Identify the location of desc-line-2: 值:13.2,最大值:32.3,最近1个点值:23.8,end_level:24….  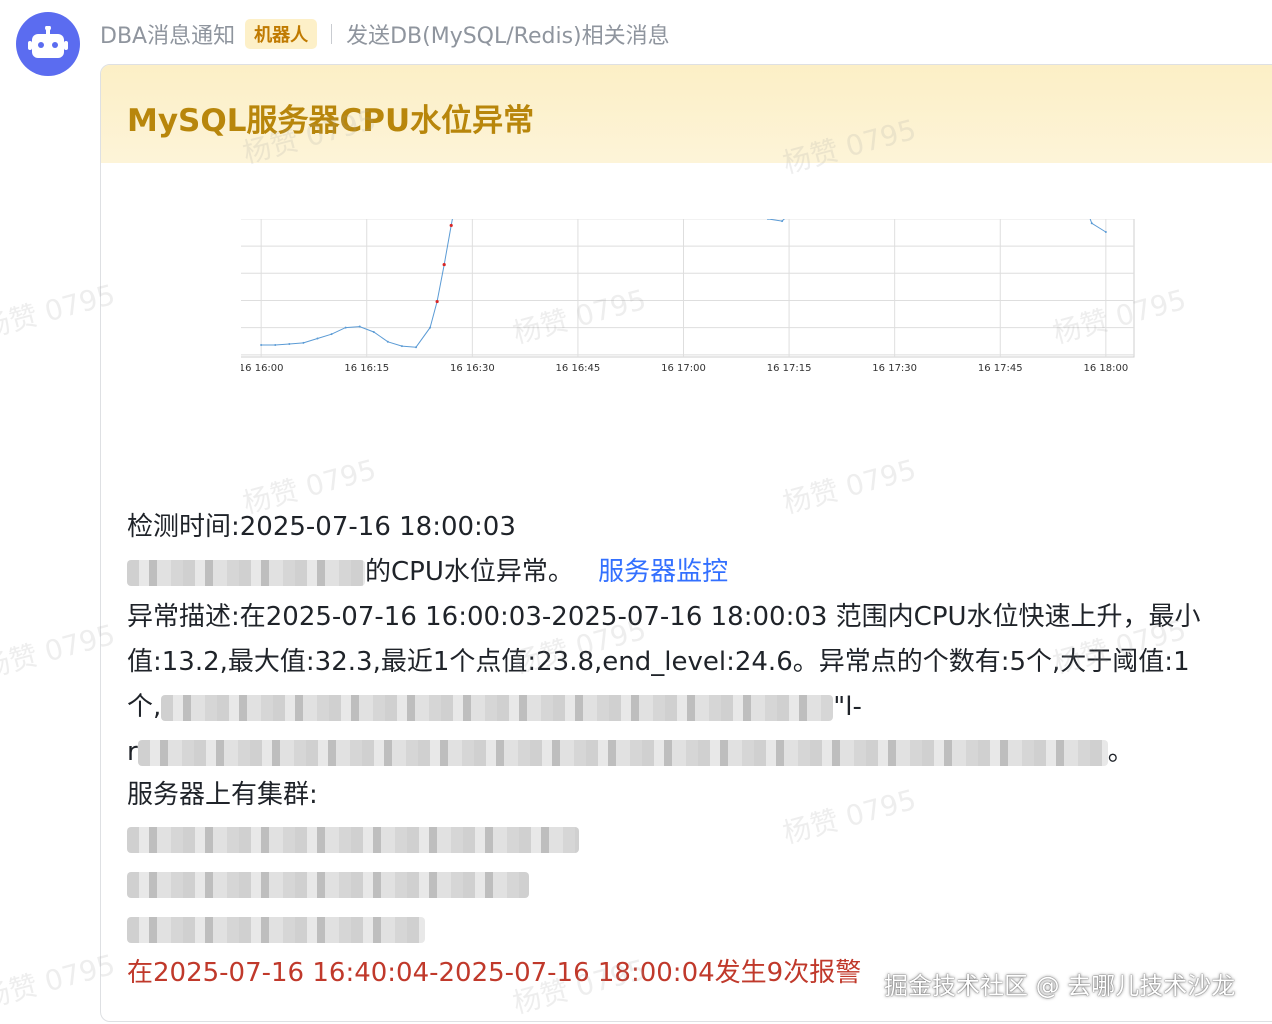
(658, 662).